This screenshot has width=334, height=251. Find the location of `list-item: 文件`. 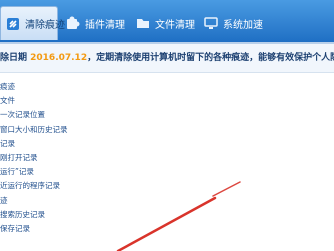

list-item: 文件 is located at coordinates (167, 101).